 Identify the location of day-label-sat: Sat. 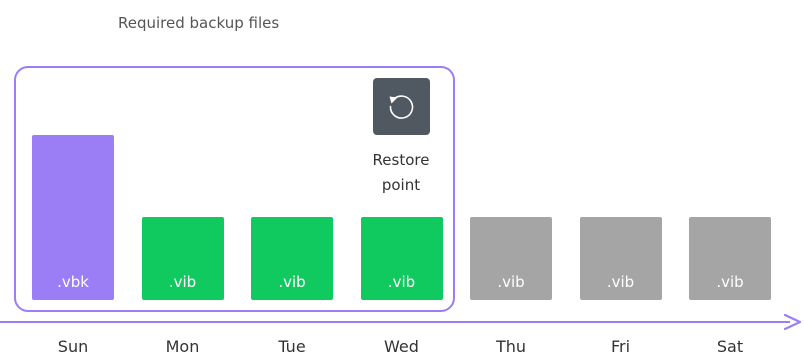
(730, 346).